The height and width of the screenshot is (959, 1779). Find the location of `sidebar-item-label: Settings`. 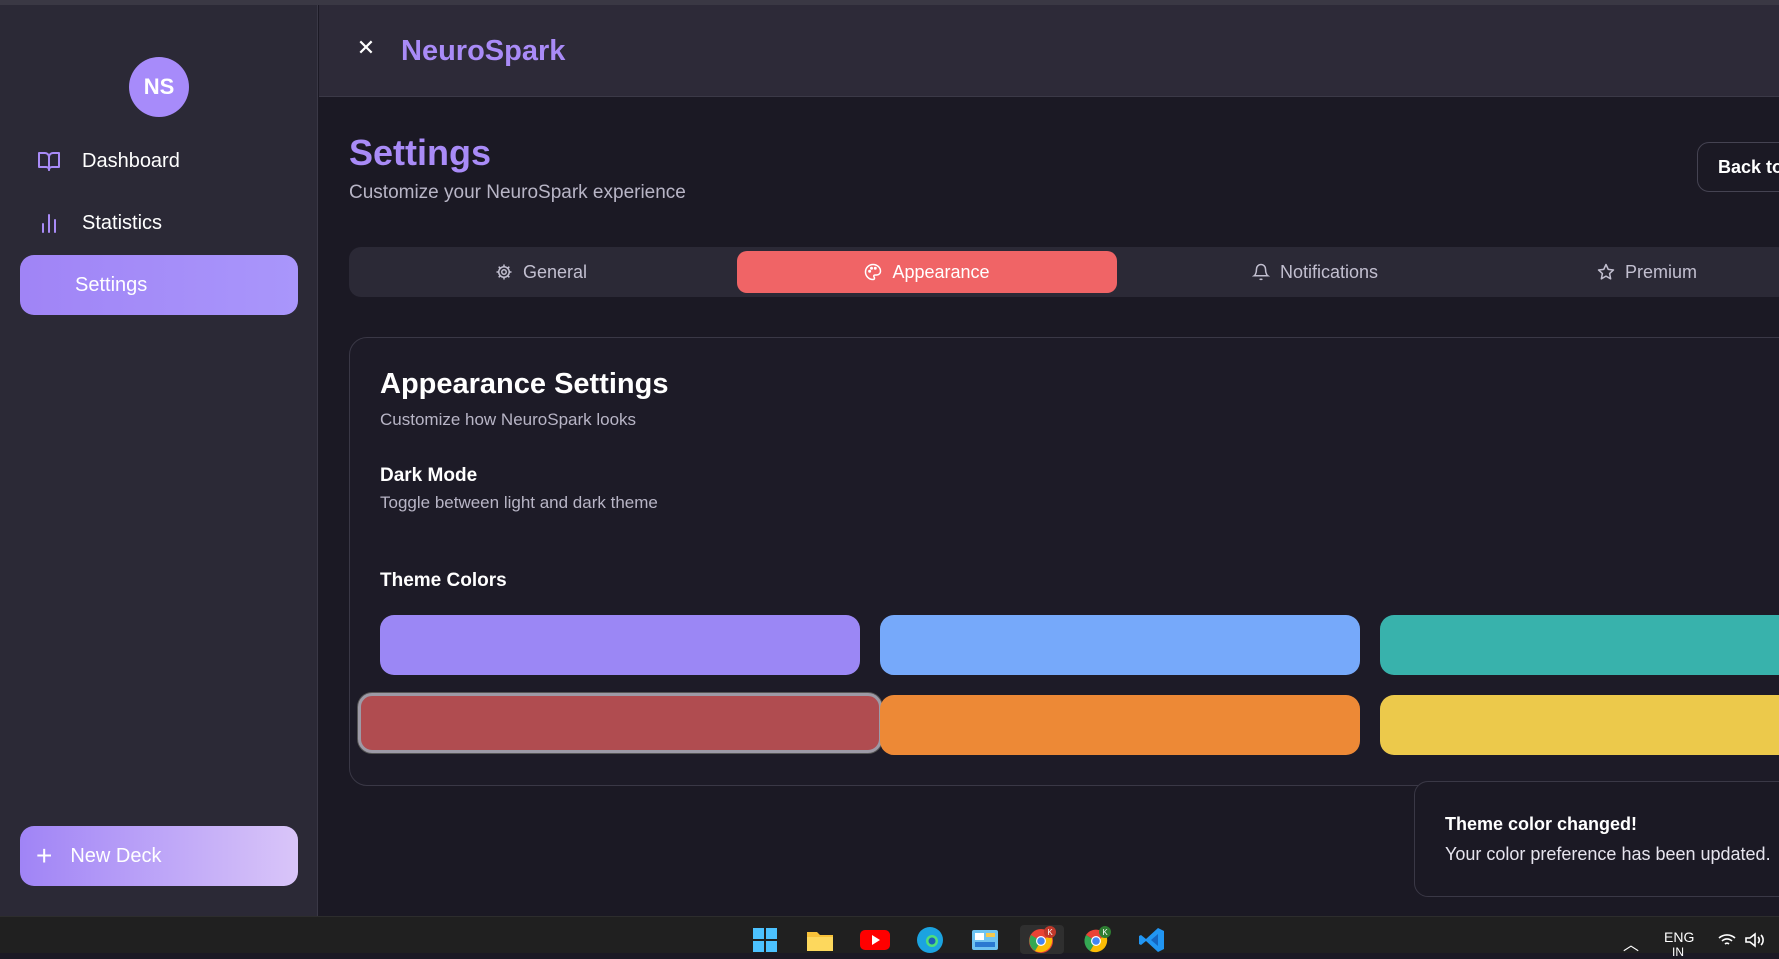

sidebar-item-label: Settings is located at coordinates (111, 284).